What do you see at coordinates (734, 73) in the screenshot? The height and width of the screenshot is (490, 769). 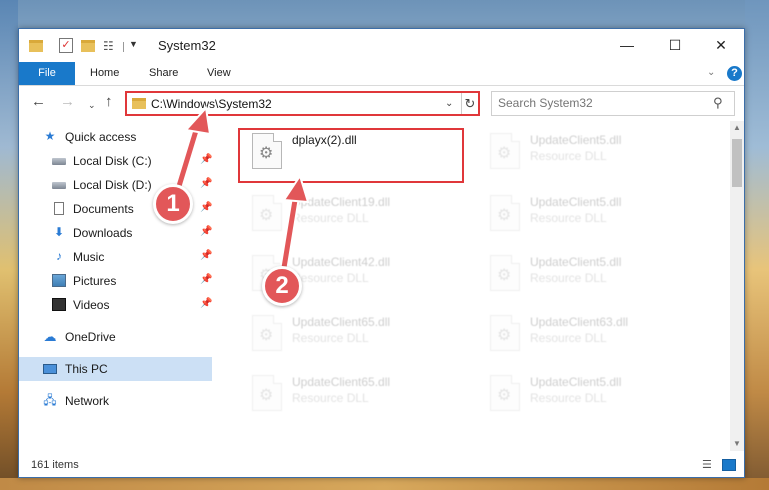 I see `help-icon: ?` at bounding box center [734, 73].